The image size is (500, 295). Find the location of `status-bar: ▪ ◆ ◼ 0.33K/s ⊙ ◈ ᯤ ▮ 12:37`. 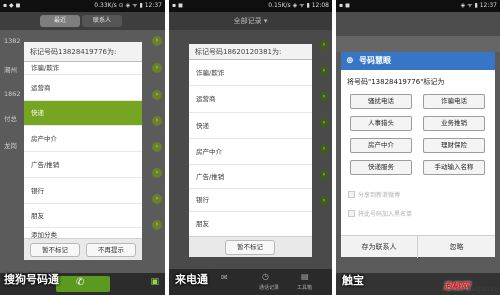

status-bar: ▪ ◆ ◼ 0.33K/s ⊙ ◈ ᯤ ▮ 12:37 is located at coordinates (82, 6).